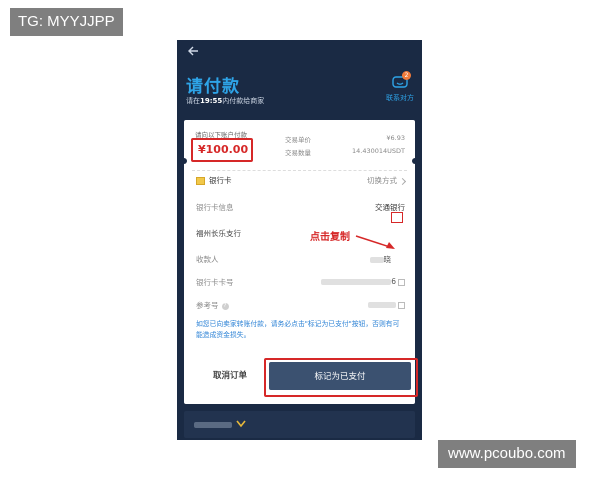 Image resolution: width=600 pixels, height=480 pixels. I want to click on chevron-down-icon, so click(241, 424).